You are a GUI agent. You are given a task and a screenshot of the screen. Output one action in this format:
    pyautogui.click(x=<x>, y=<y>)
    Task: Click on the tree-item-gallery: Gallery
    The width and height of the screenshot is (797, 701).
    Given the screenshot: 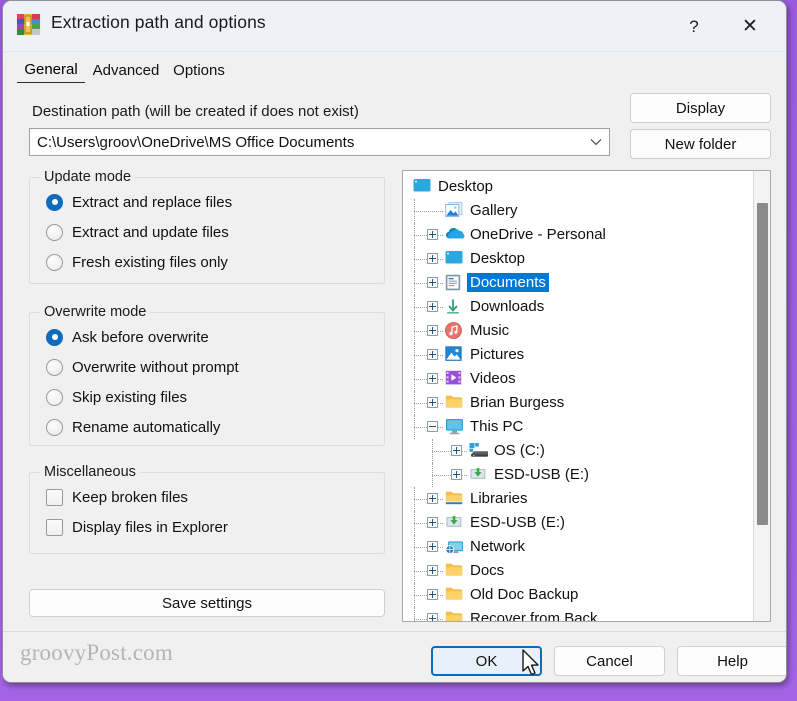 What is the action you would take?
    pyautogui.click(x=577, y=211)
    